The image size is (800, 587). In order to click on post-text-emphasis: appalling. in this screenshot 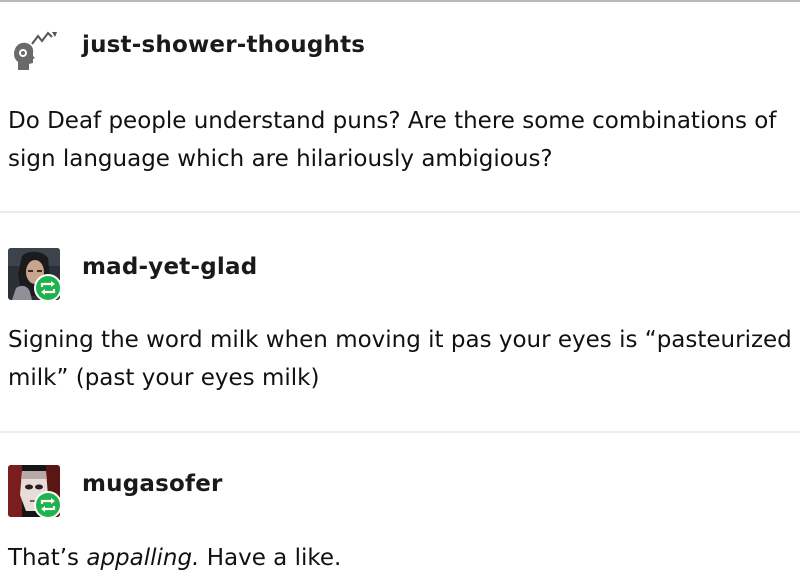, I will do `click(143, 558)`.